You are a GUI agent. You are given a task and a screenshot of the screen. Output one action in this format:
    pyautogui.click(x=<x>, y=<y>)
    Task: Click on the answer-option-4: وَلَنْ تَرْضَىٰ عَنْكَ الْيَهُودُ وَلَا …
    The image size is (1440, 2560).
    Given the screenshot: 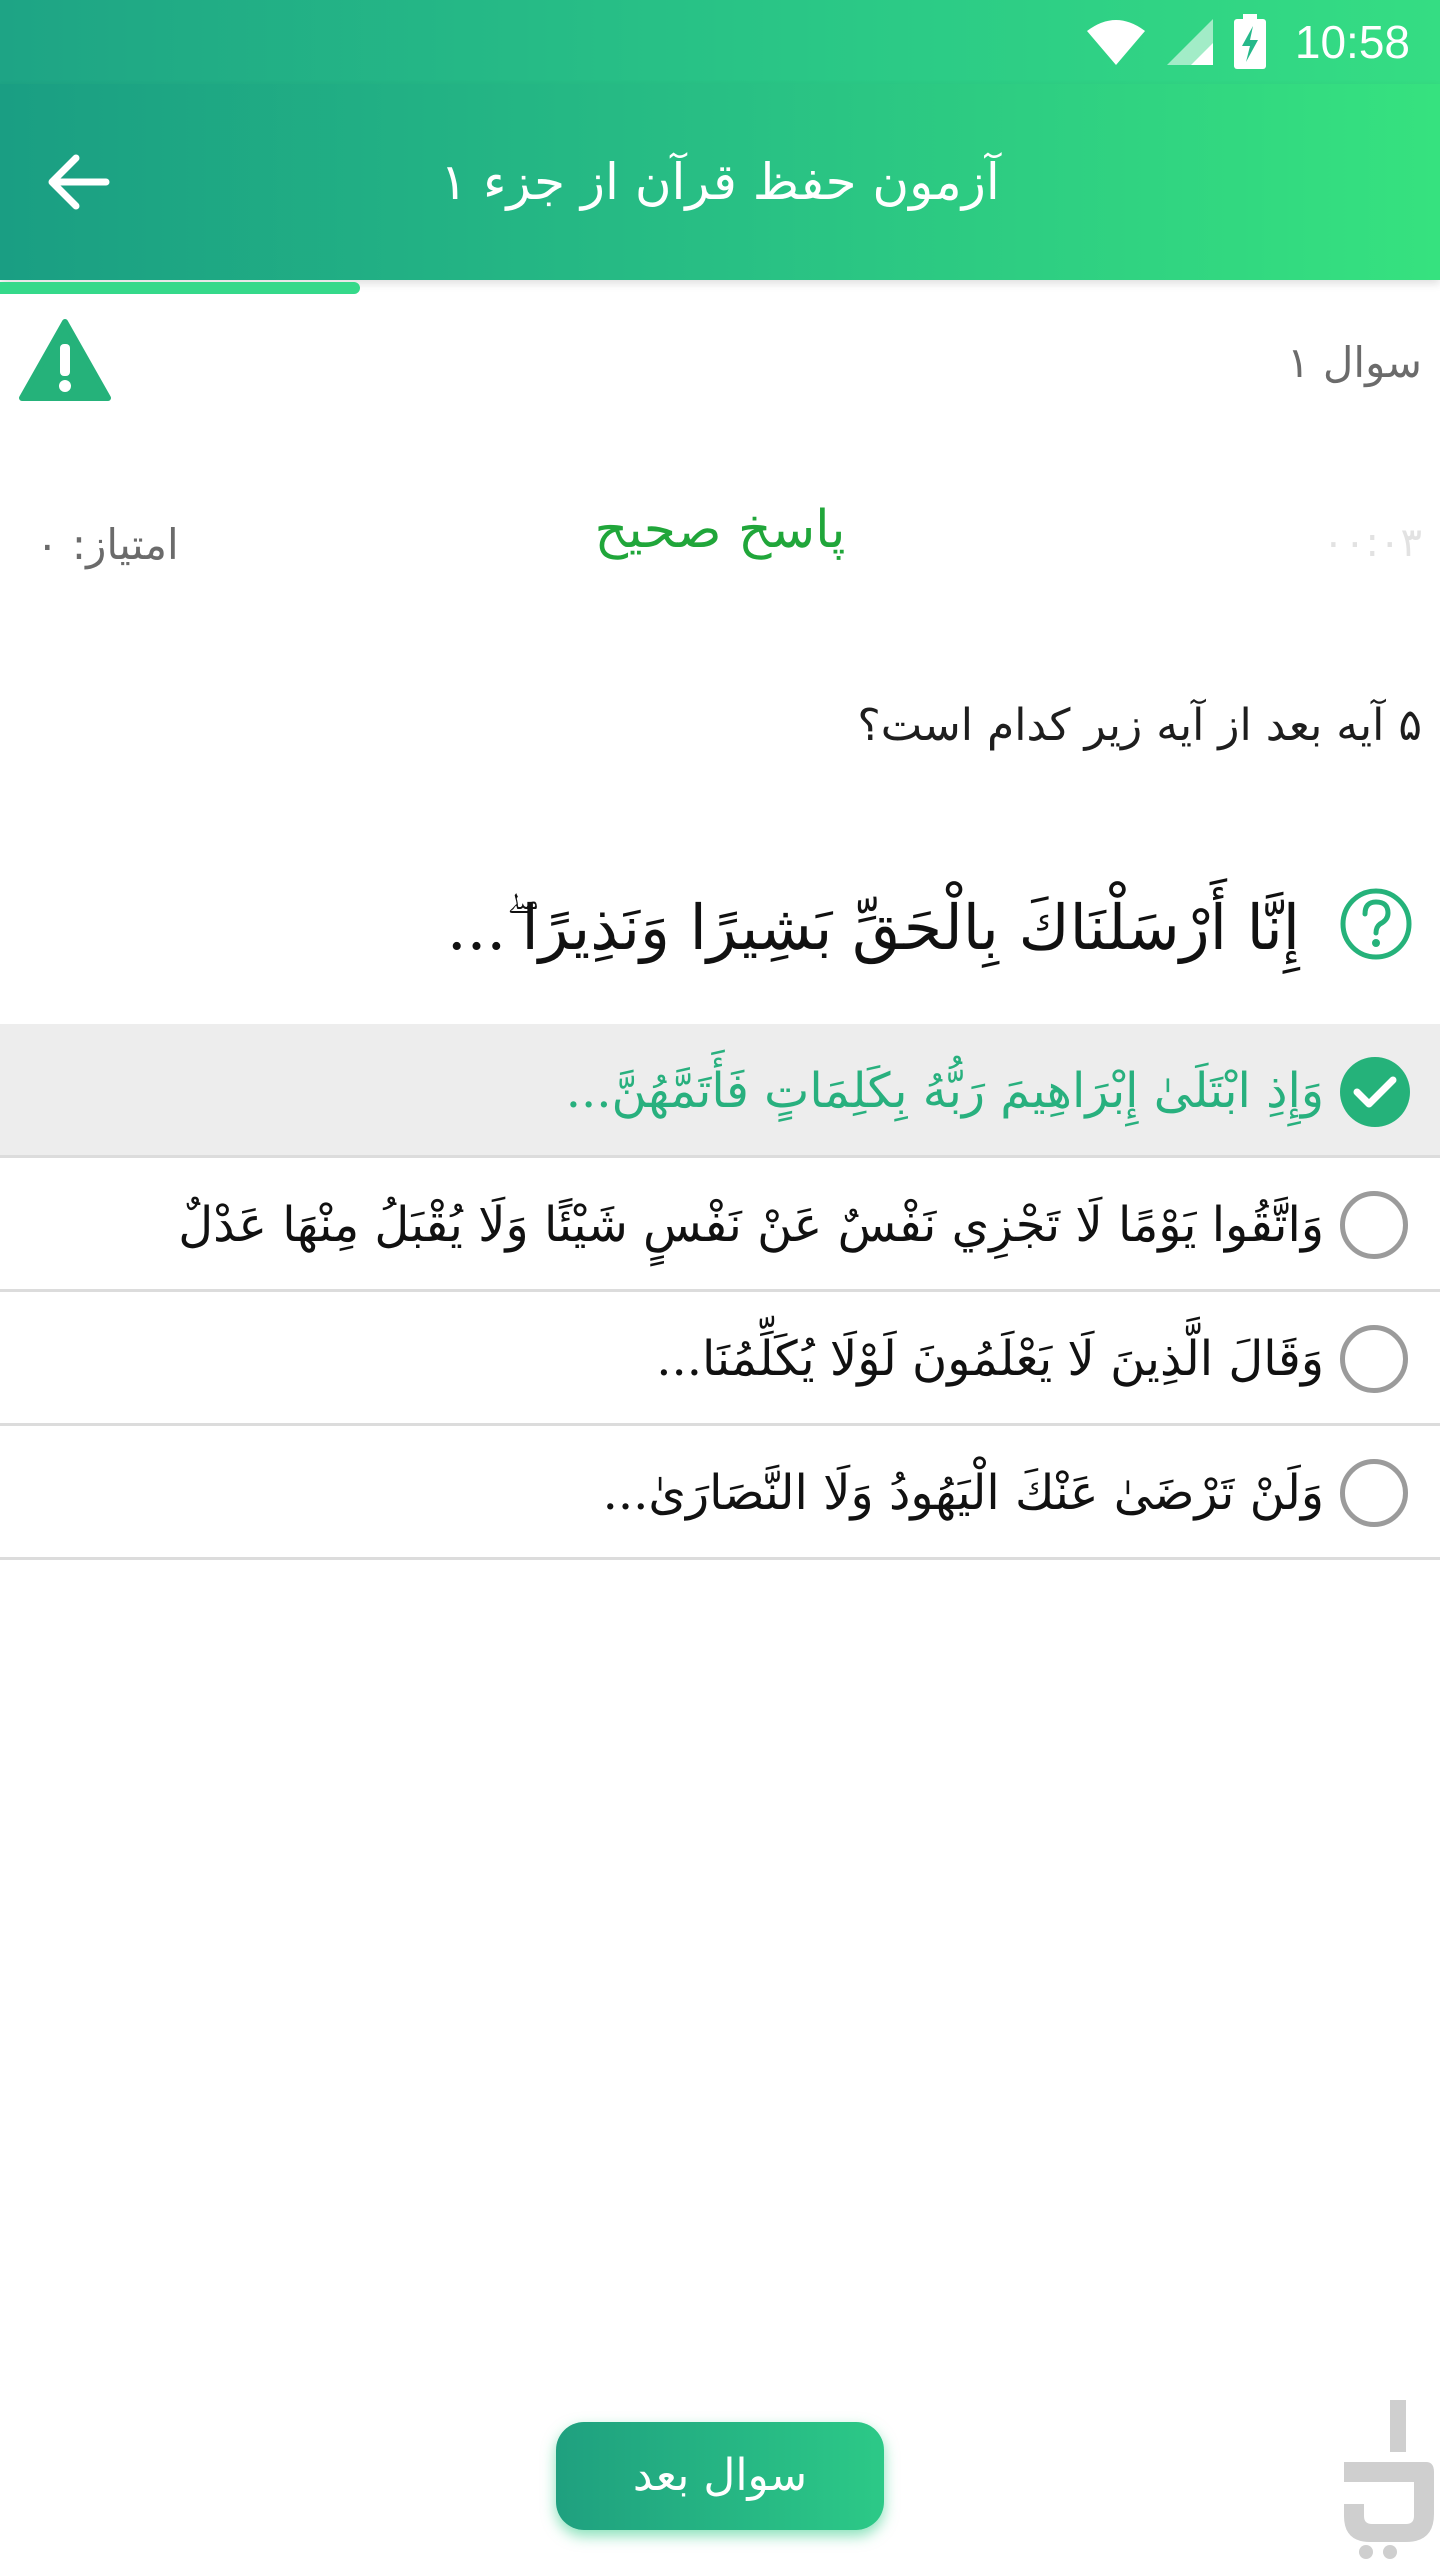 What is the action you would take?
    pyautogui.click(x=720, y=1493)
    